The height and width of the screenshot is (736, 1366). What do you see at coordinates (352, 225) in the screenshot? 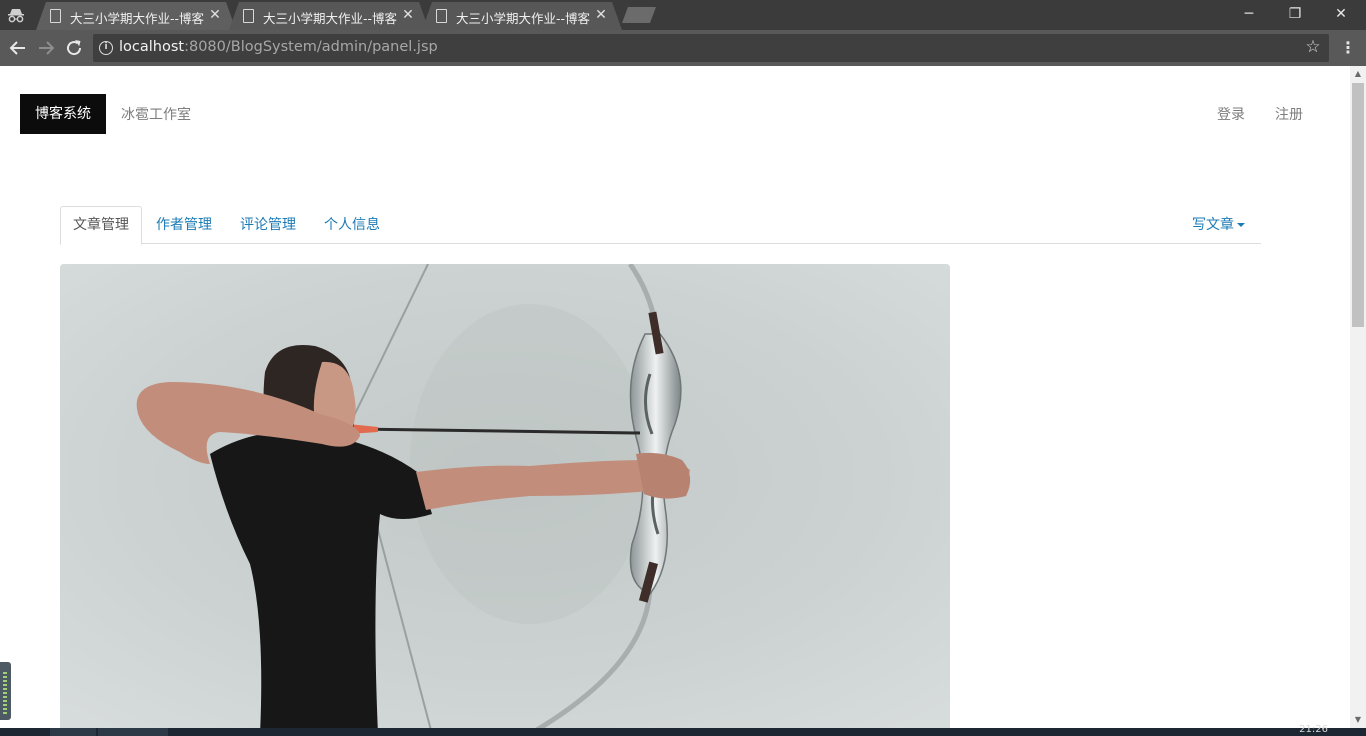
I see `tab-personal-info: 个人信息` at bounding box center [352, 225].